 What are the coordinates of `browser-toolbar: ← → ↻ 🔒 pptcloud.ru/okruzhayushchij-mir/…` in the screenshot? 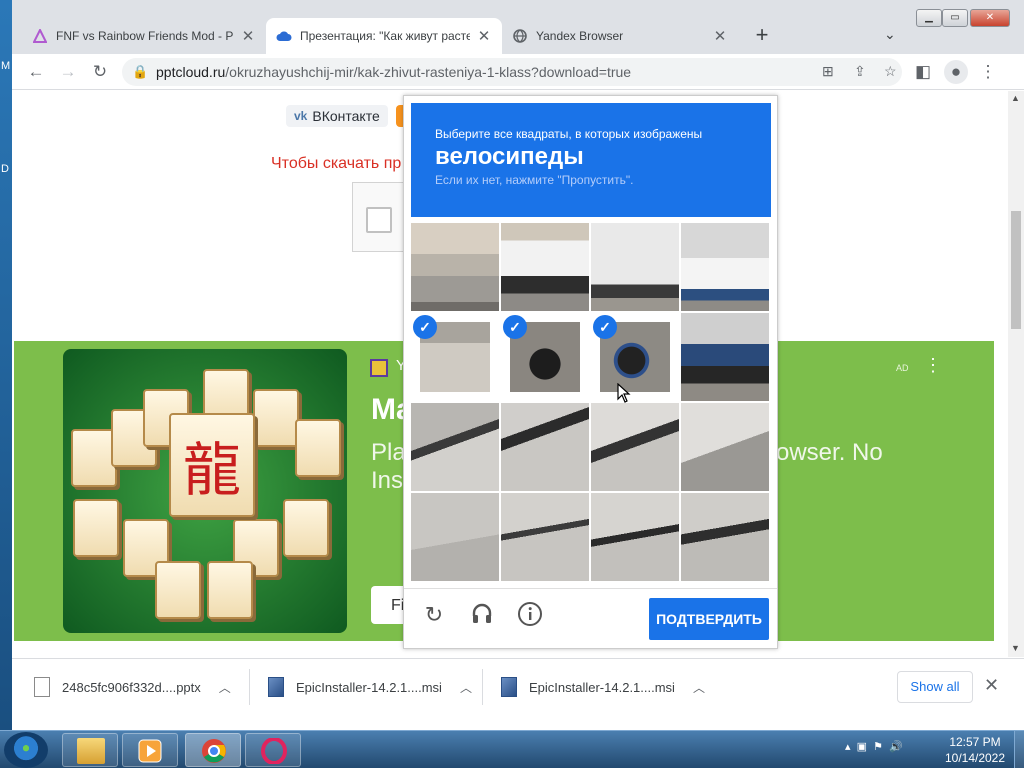 It's located at (518, 72).